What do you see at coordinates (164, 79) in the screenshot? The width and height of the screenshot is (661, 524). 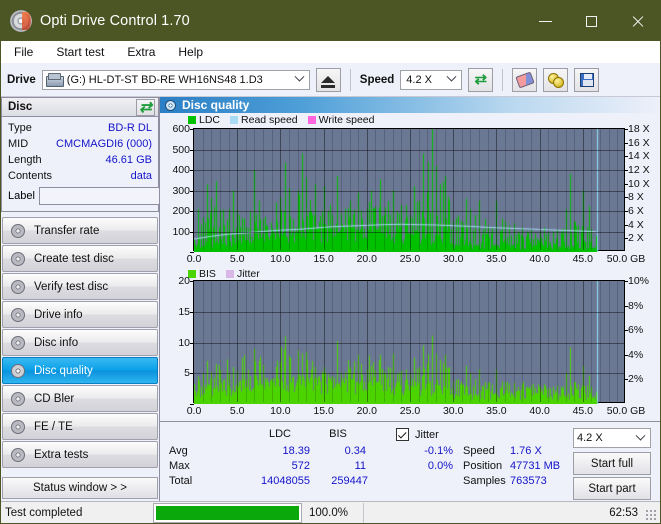 I see `drive-select-value: (G:) HL-DT-ST BD-RE WH16NS48 1.D3` at bounding box center [164, 79].